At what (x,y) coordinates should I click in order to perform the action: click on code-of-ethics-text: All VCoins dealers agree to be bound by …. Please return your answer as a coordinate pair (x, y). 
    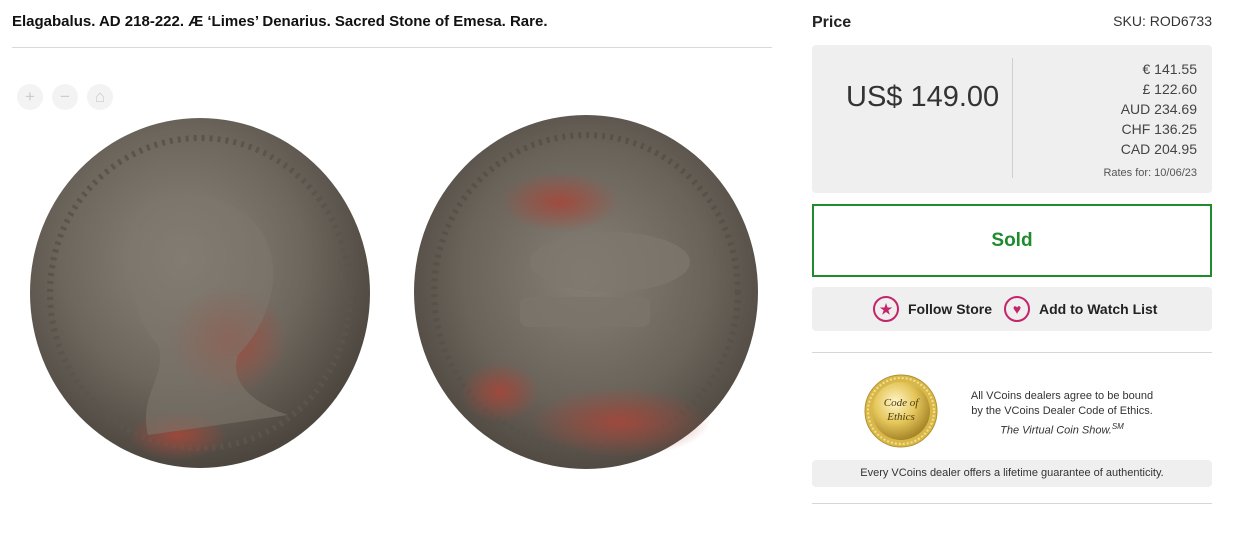
    Looking at the image, I should click on (1062, 414).